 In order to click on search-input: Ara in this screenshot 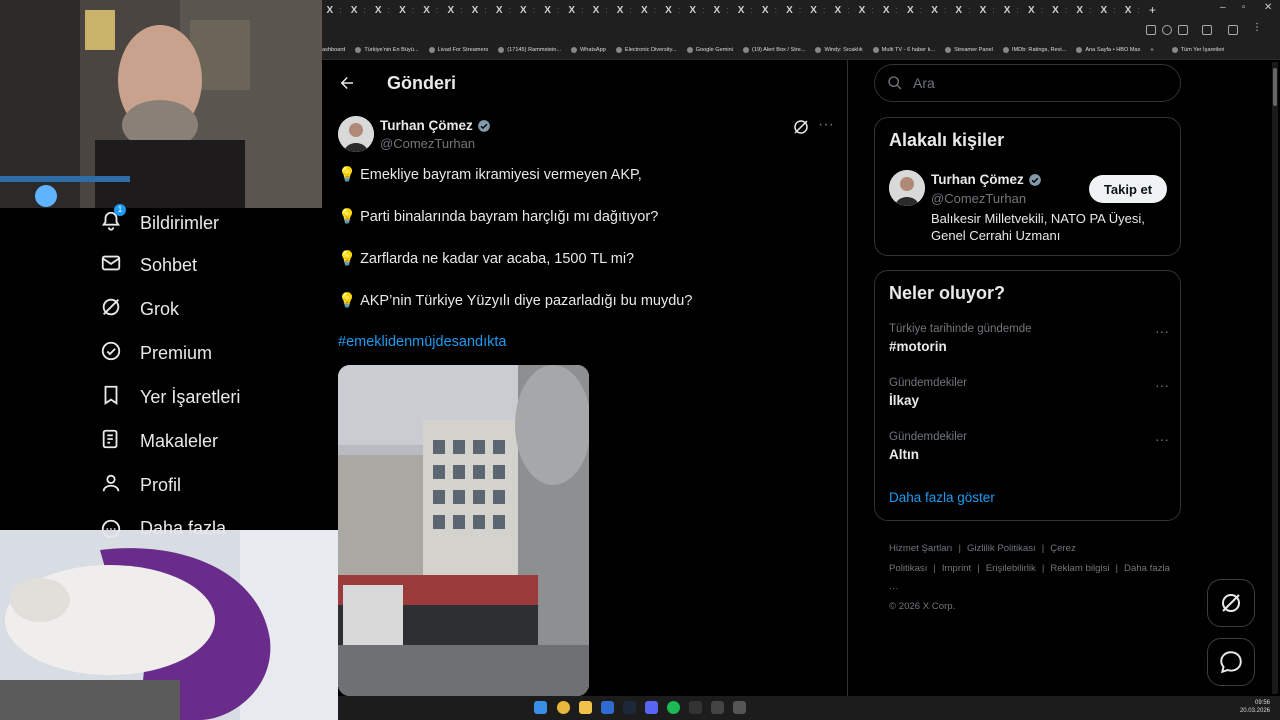, I will do `click(1027, 83)`.